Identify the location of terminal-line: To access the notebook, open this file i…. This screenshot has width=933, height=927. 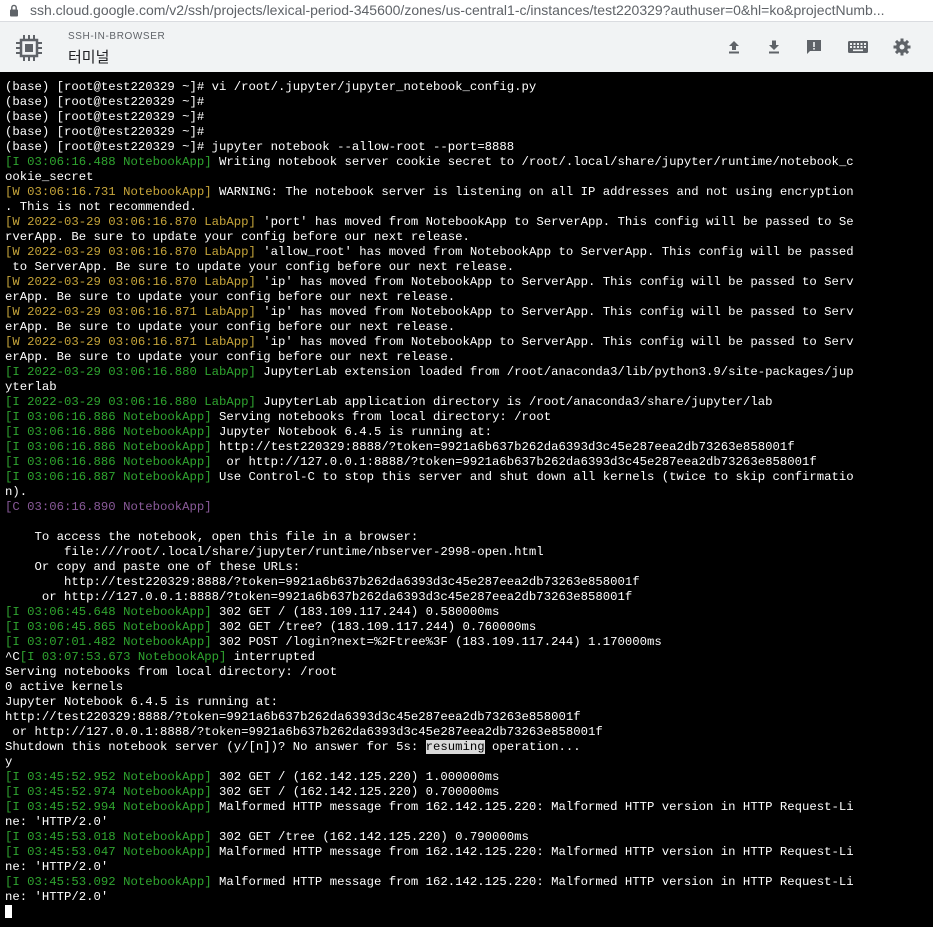
(469, 537).